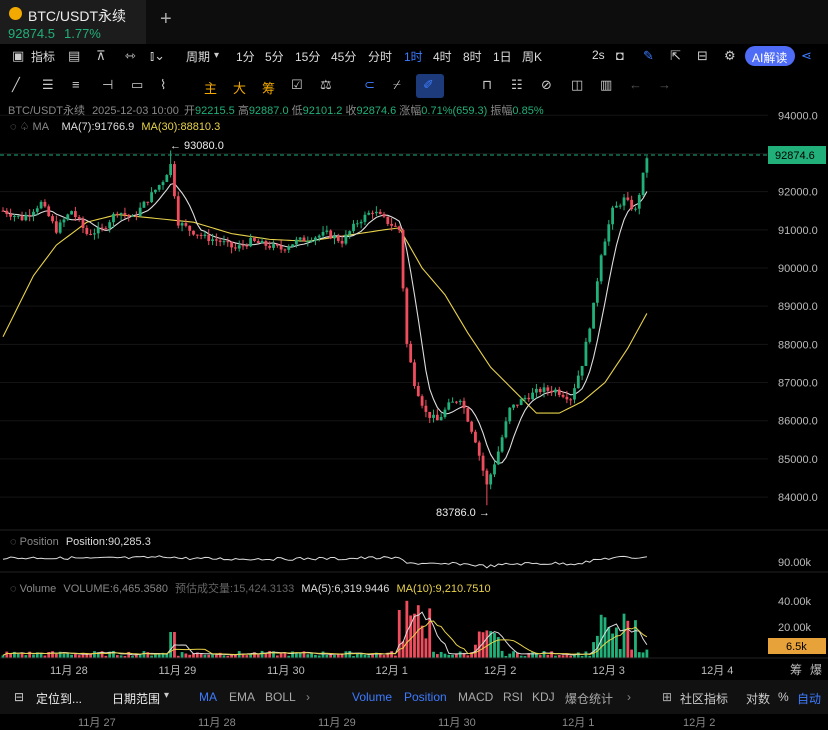 This screenshot has height=730, width=828. Describe the element at coordinates (16, 85) in the screenshot. I see `trendline-icon: ╱` at that location.